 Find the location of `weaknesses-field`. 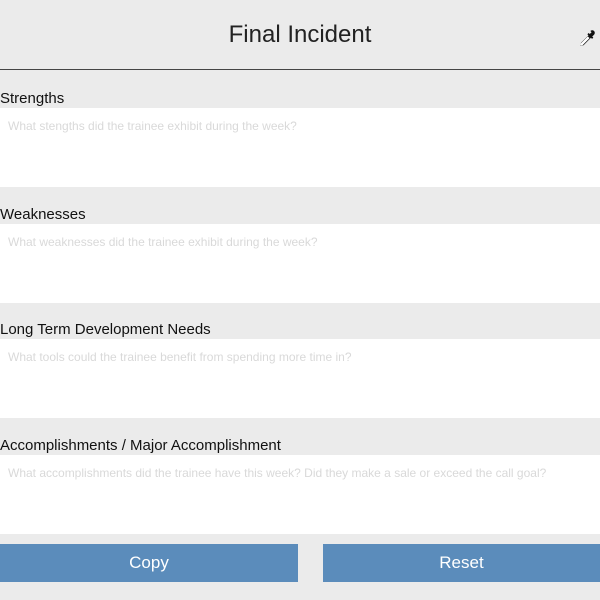

weaknesses-field is located at coordinates (300, 263).